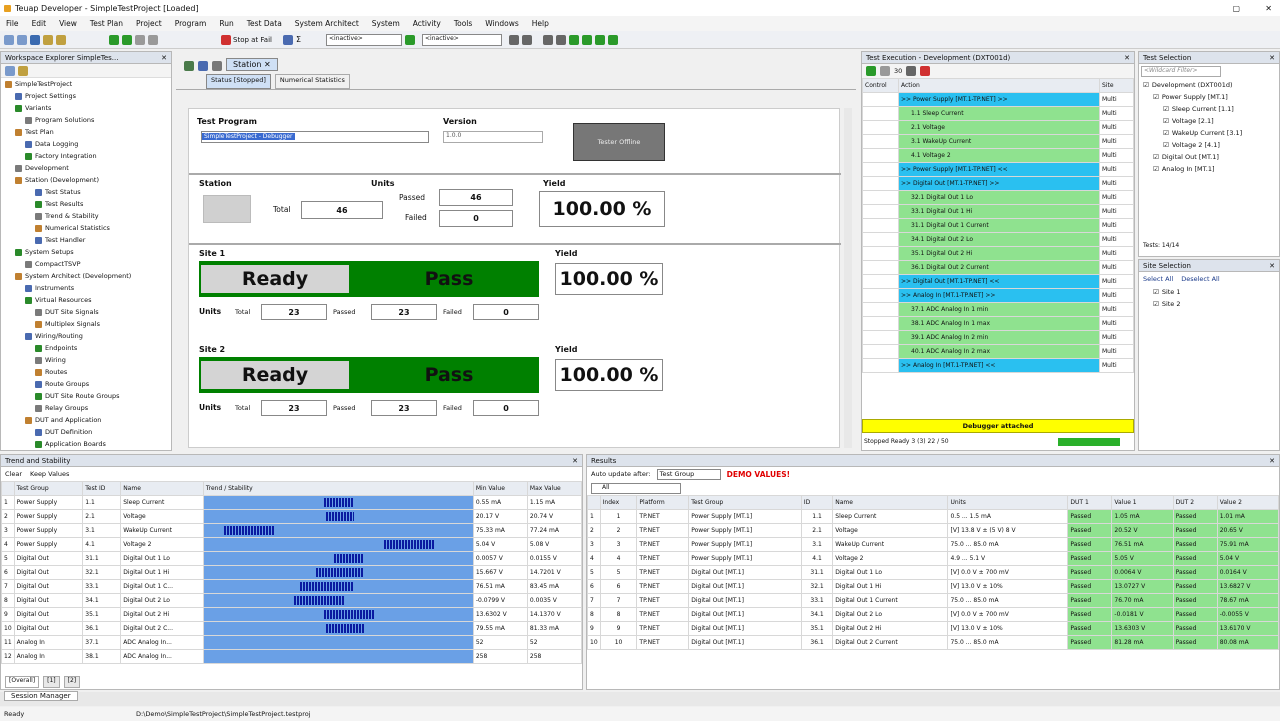 The width and height of the screenshot is (1280, 721). Describe the element at coordinates (88, 396) in the screenshot. I see `tree-item: DUT Site Route Groups` at that location.